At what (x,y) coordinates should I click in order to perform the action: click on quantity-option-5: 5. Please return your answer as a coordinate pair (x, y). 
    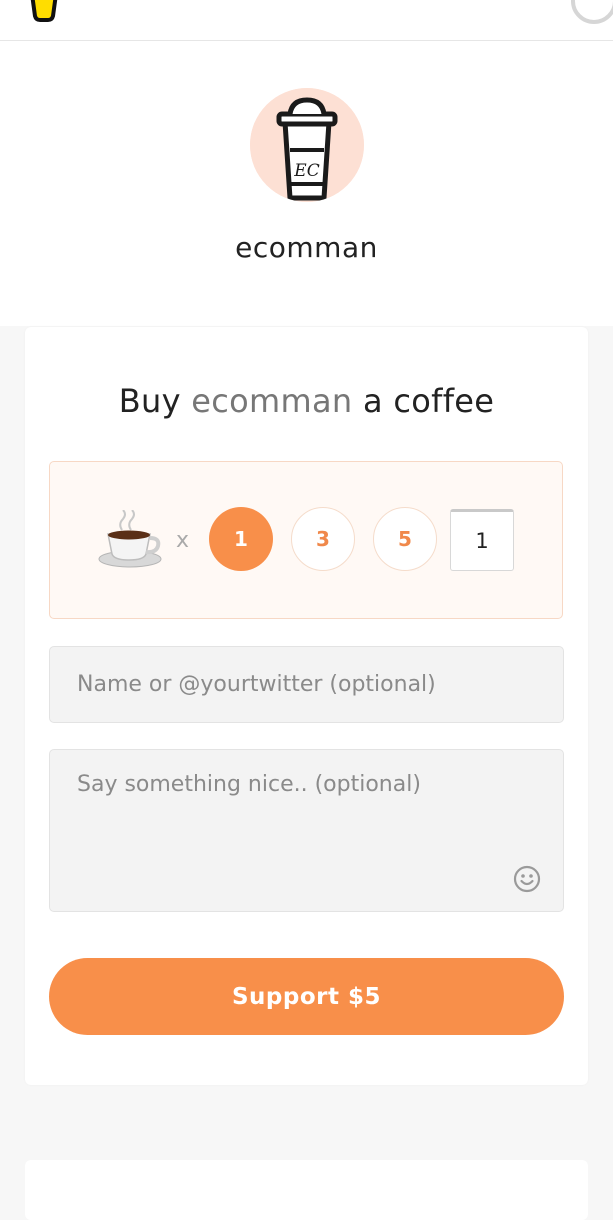
    Looking at the image, I should click on (405, 539).